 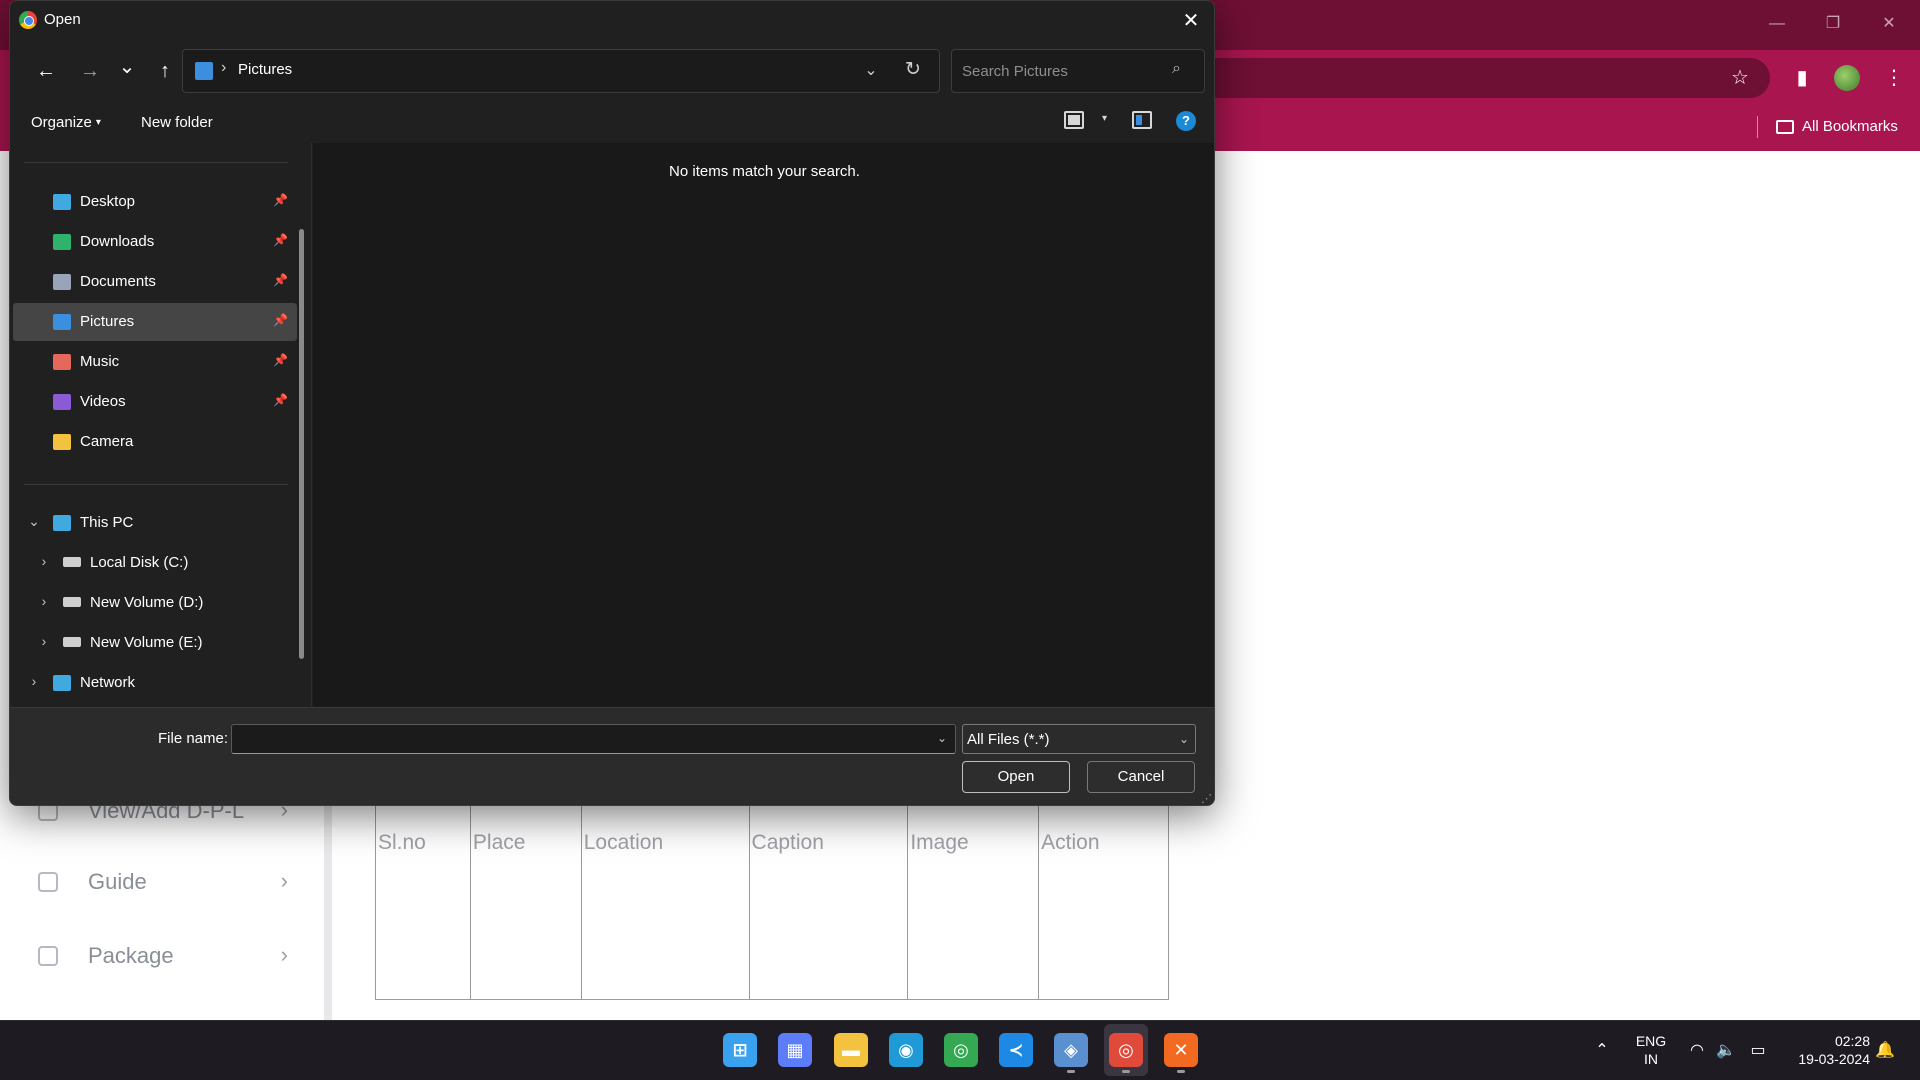 I want to click on search-input, so click(x=1062, y=71).